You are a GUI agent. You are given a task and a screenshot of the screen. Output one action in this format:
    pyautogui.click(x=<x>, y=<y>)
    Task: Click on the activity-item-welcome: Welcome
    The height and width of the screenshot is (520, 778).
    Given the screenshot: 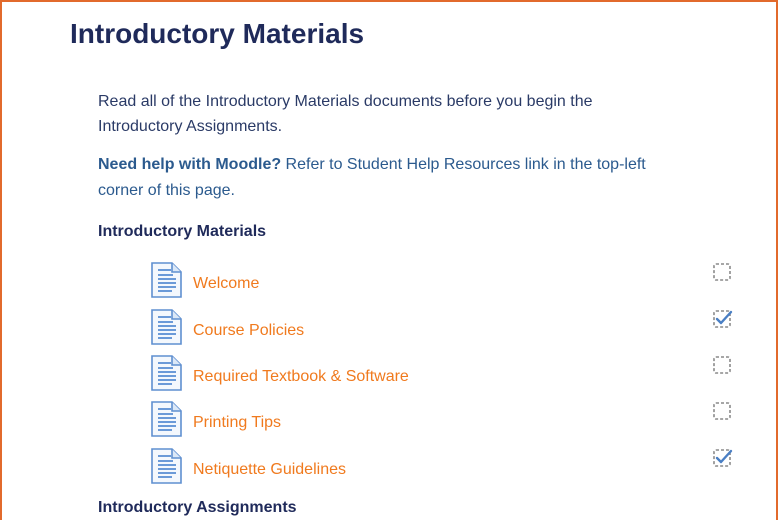 What is the action you would take?
    pyautogui.click(x=450, y=282)
    